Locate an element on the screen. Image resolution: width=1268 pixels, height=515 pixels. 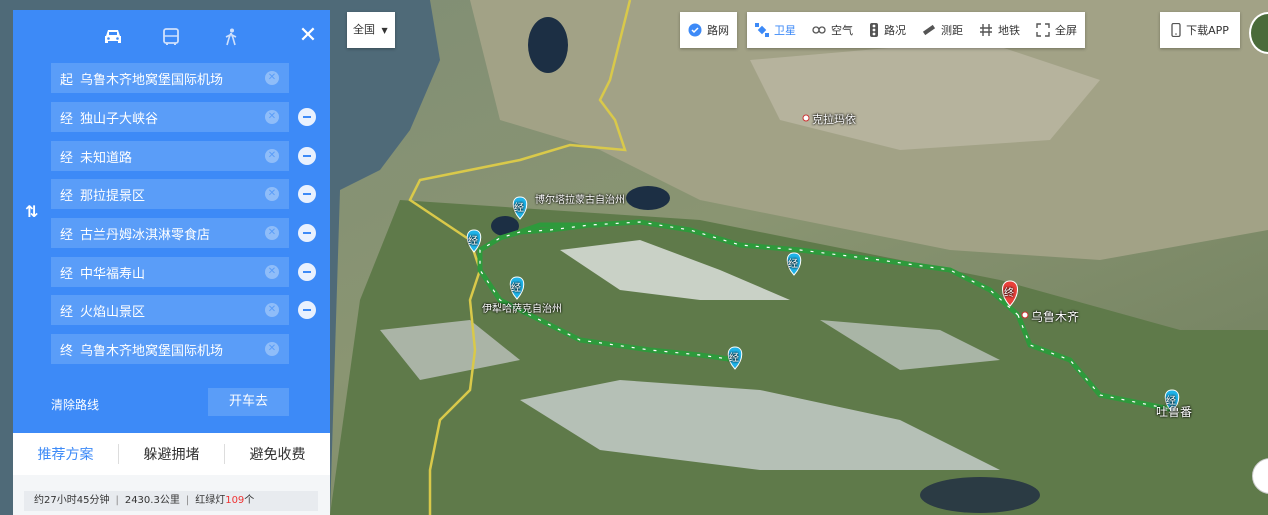
road-network-toggle: 路网 is located at coordinates (708, 30).